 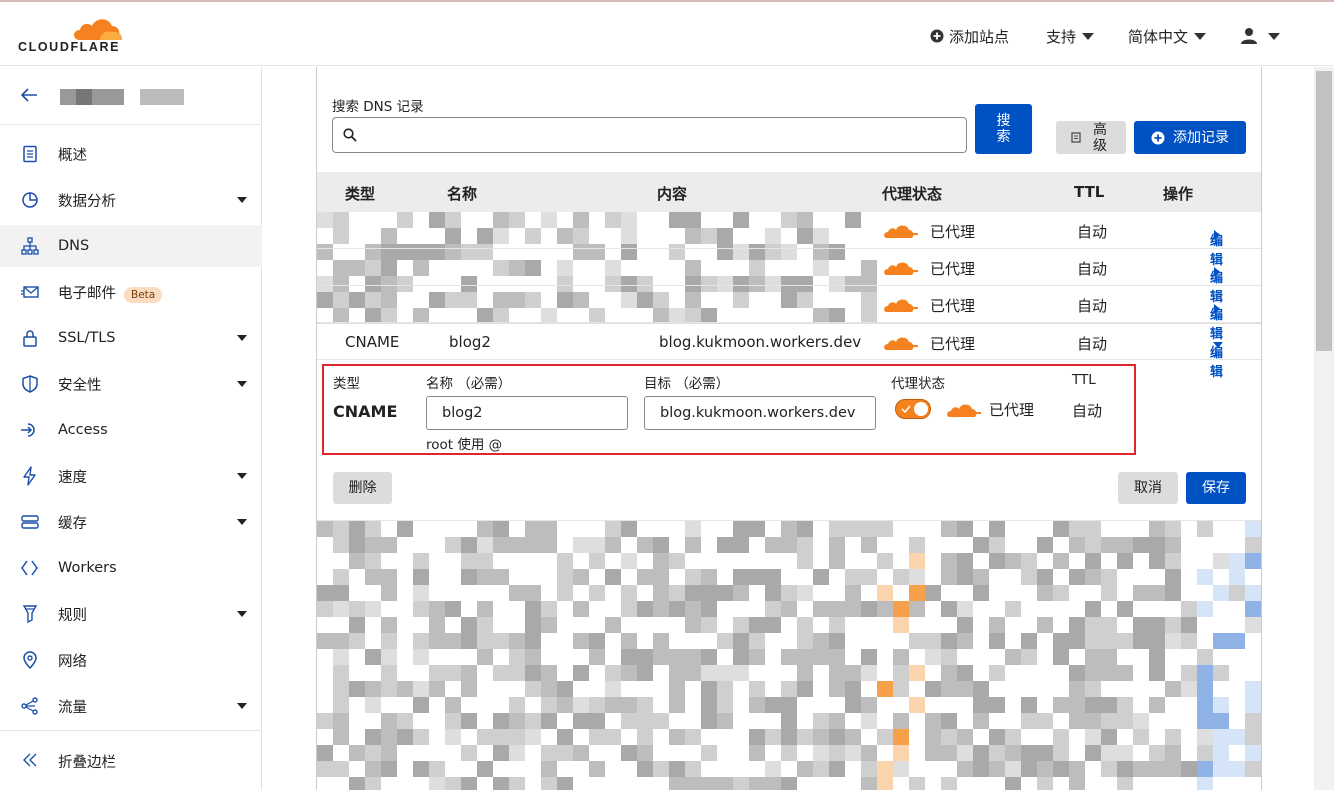 I want to click on delete-button: 删除, so click(x=362, y=488).